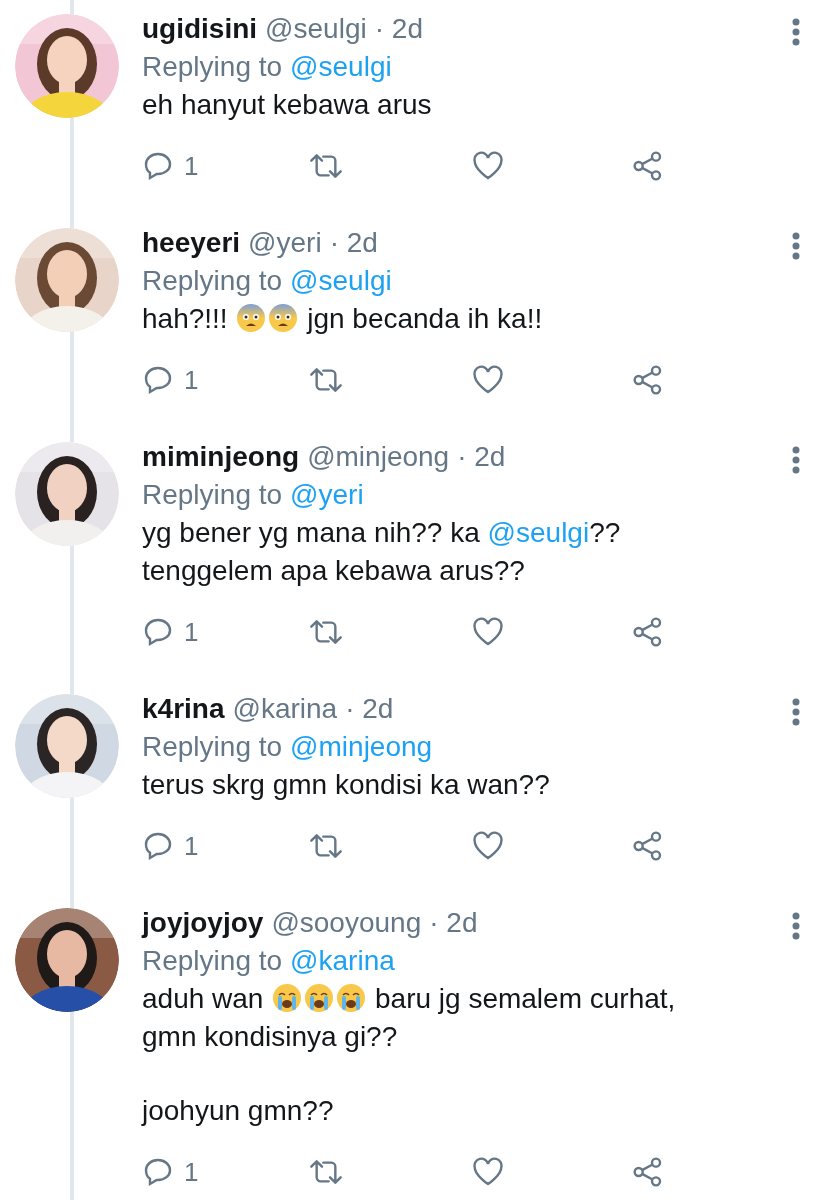  What do you see at coordinates (378, 457) in the screenshot?
I see `user-handle: @minjeong` at bounding box center [378, 457].